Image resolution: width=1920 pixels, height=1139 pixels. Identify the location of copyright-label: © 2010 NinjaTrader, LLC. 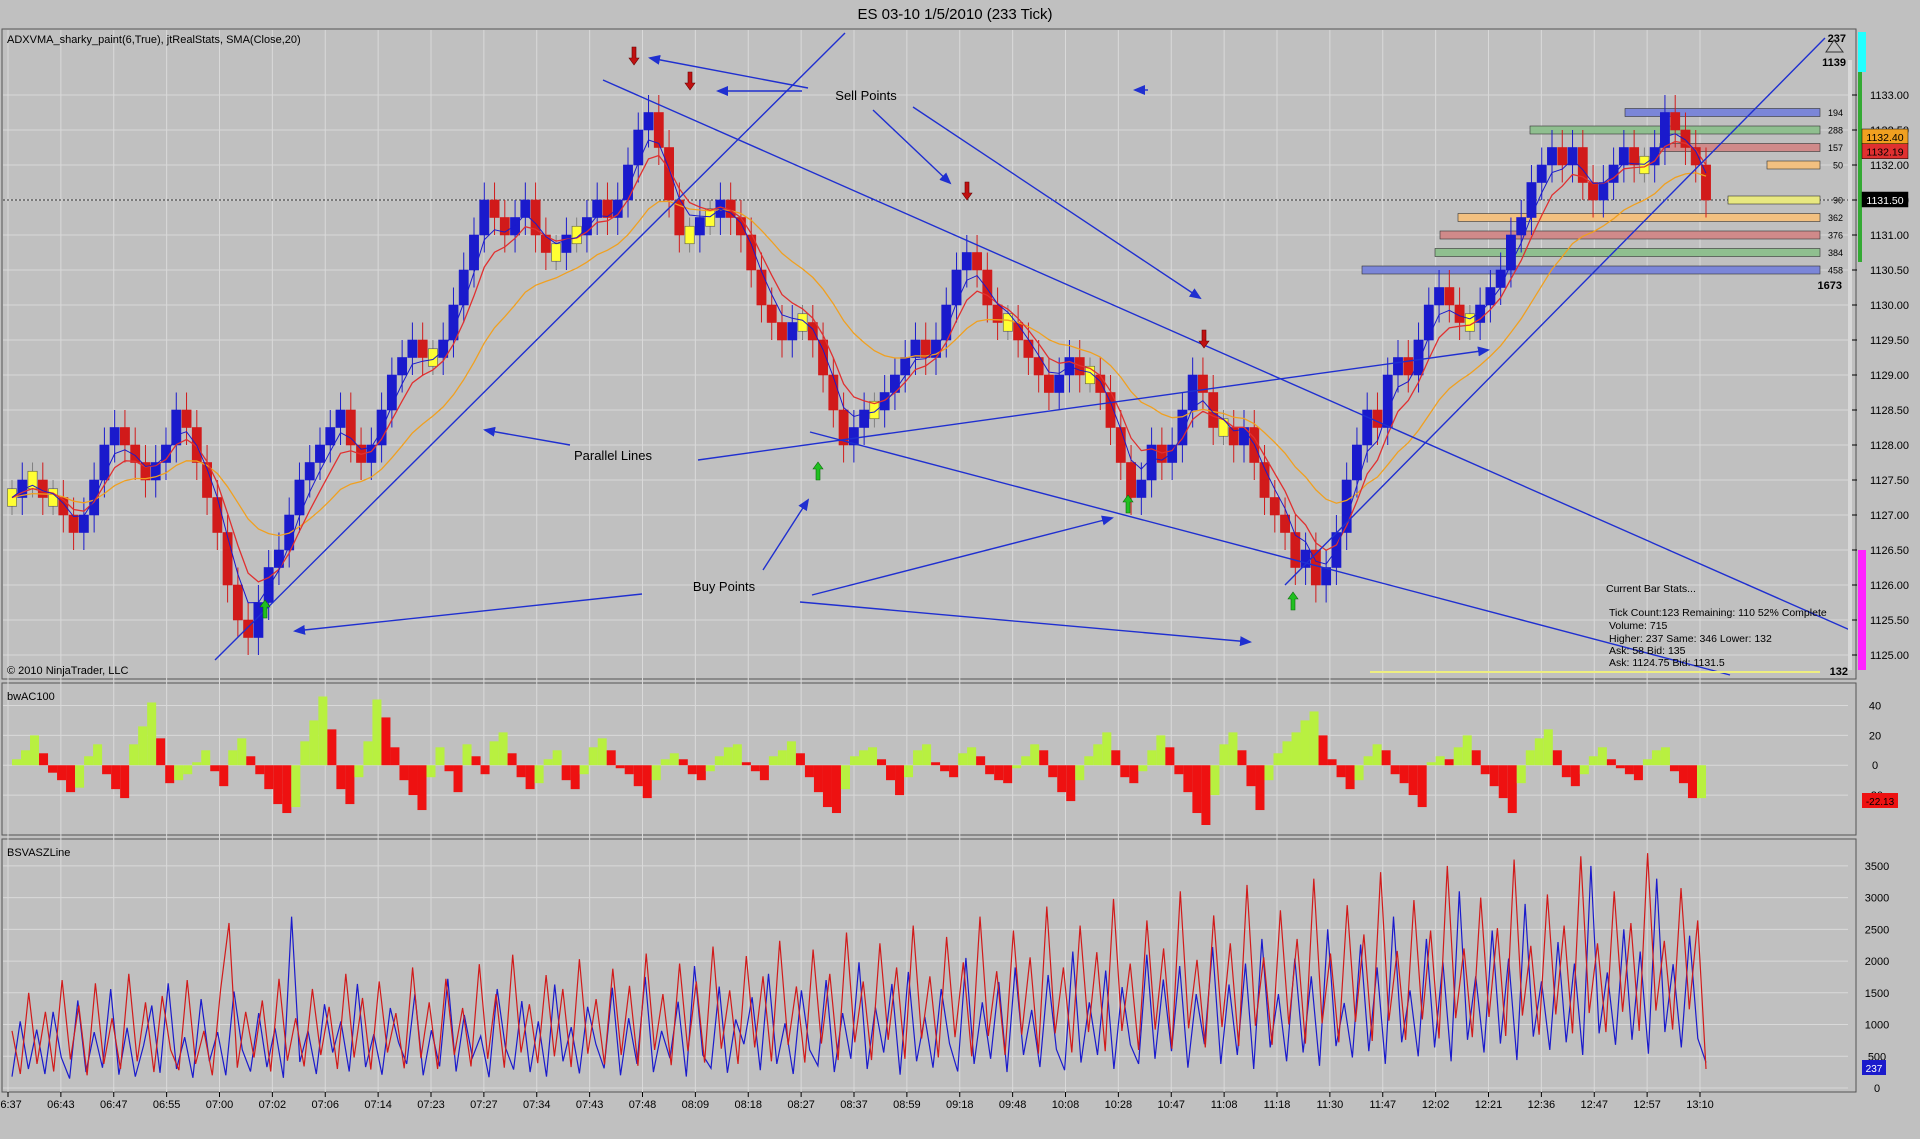
(67, 671).